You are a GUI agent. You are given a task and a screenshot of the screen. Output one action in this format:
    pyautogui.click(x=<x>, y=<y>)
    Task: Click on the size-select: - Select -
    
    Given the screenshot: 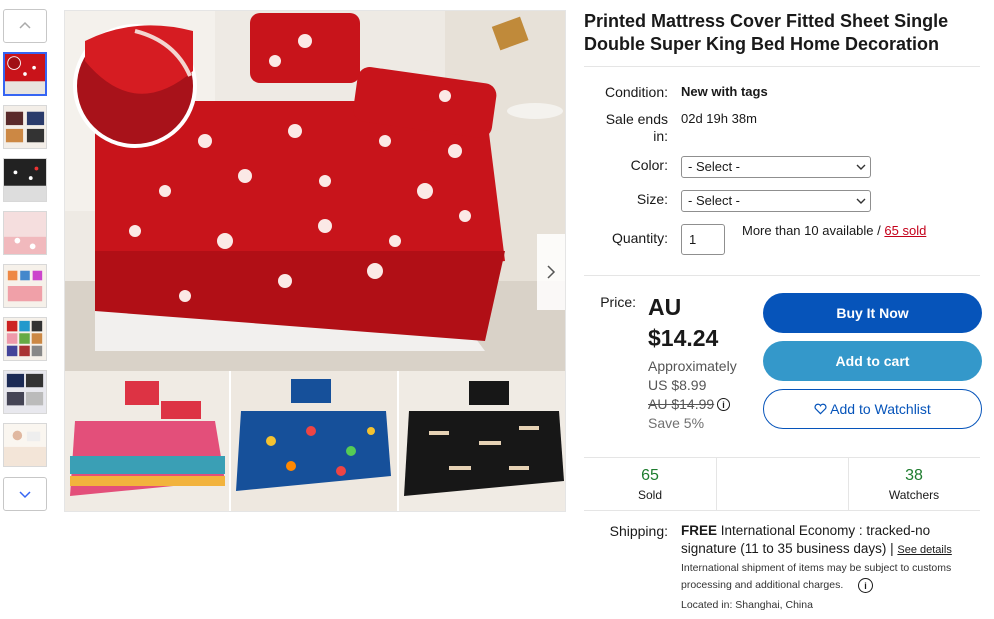 What is the action you would take?
    pyautogui.click(x=776, y=201)
    